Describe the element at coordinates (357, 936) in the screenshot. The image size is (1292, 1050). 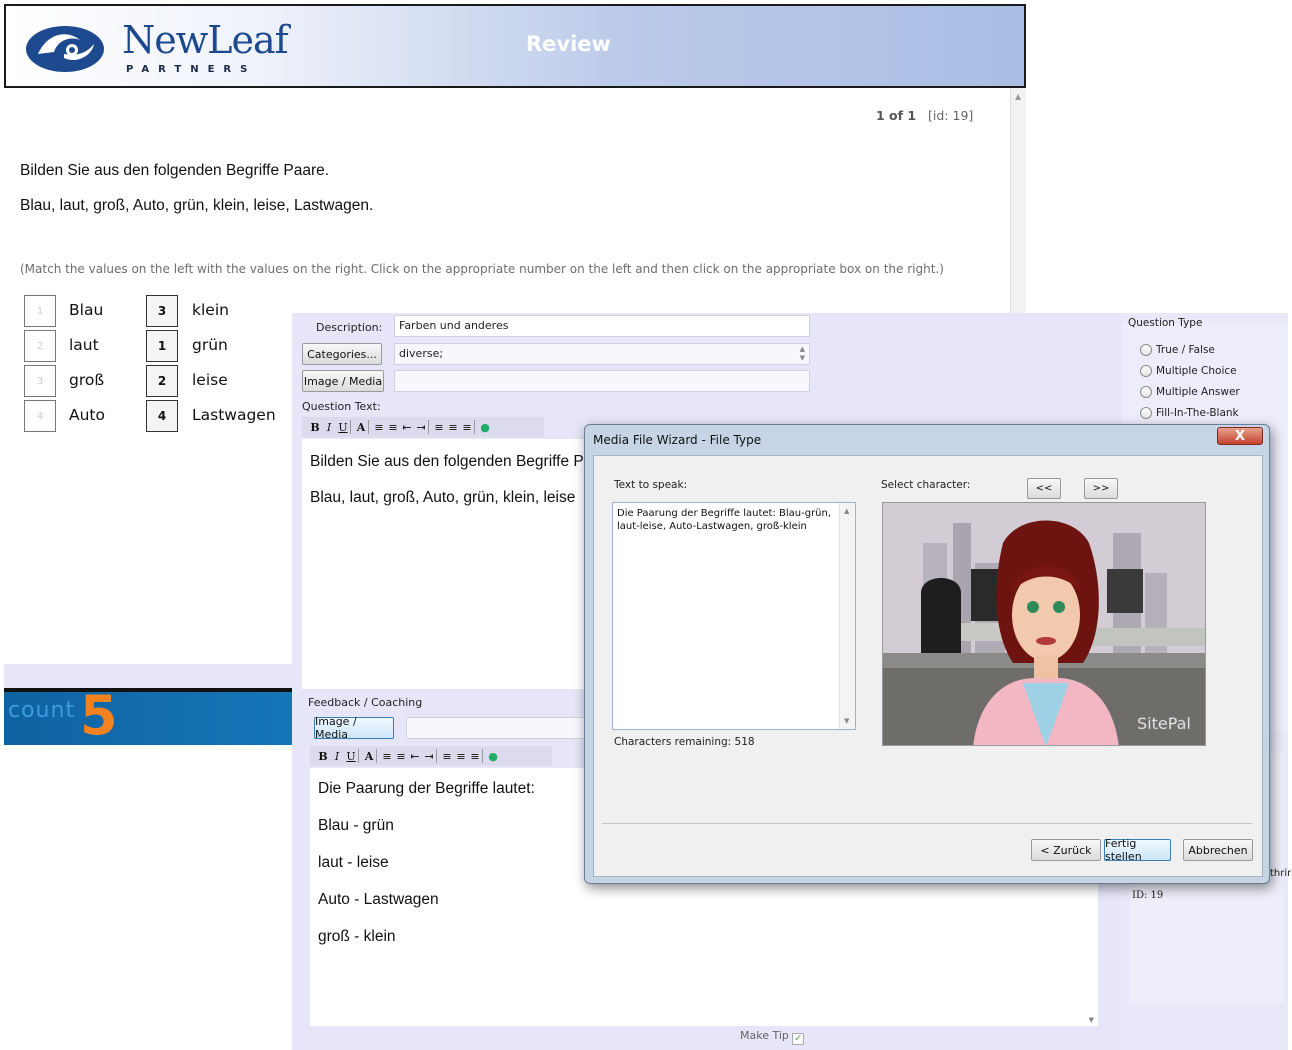
I see `feedback-line: groß - klein` at that location.